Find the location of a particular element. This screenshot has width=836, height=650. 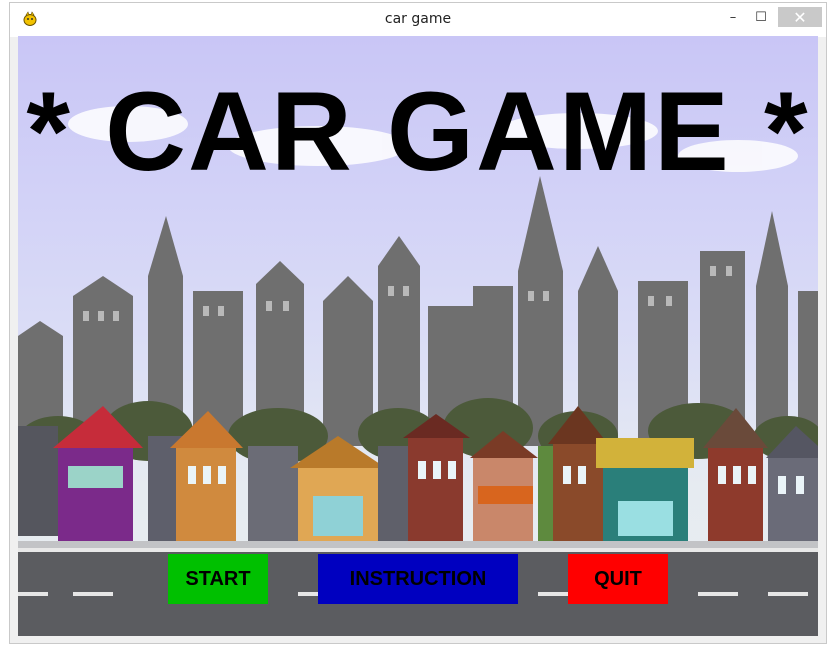

instruction-button: INSTRUCTION is located at coordinates (418, 579).